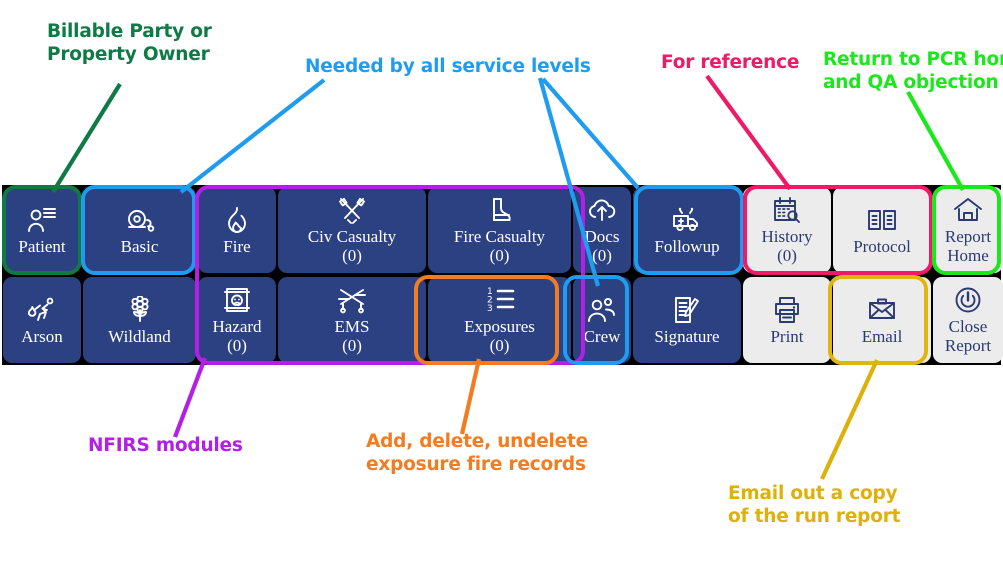  I want to click on toolbar-cell: Signature, so click(687, 320).